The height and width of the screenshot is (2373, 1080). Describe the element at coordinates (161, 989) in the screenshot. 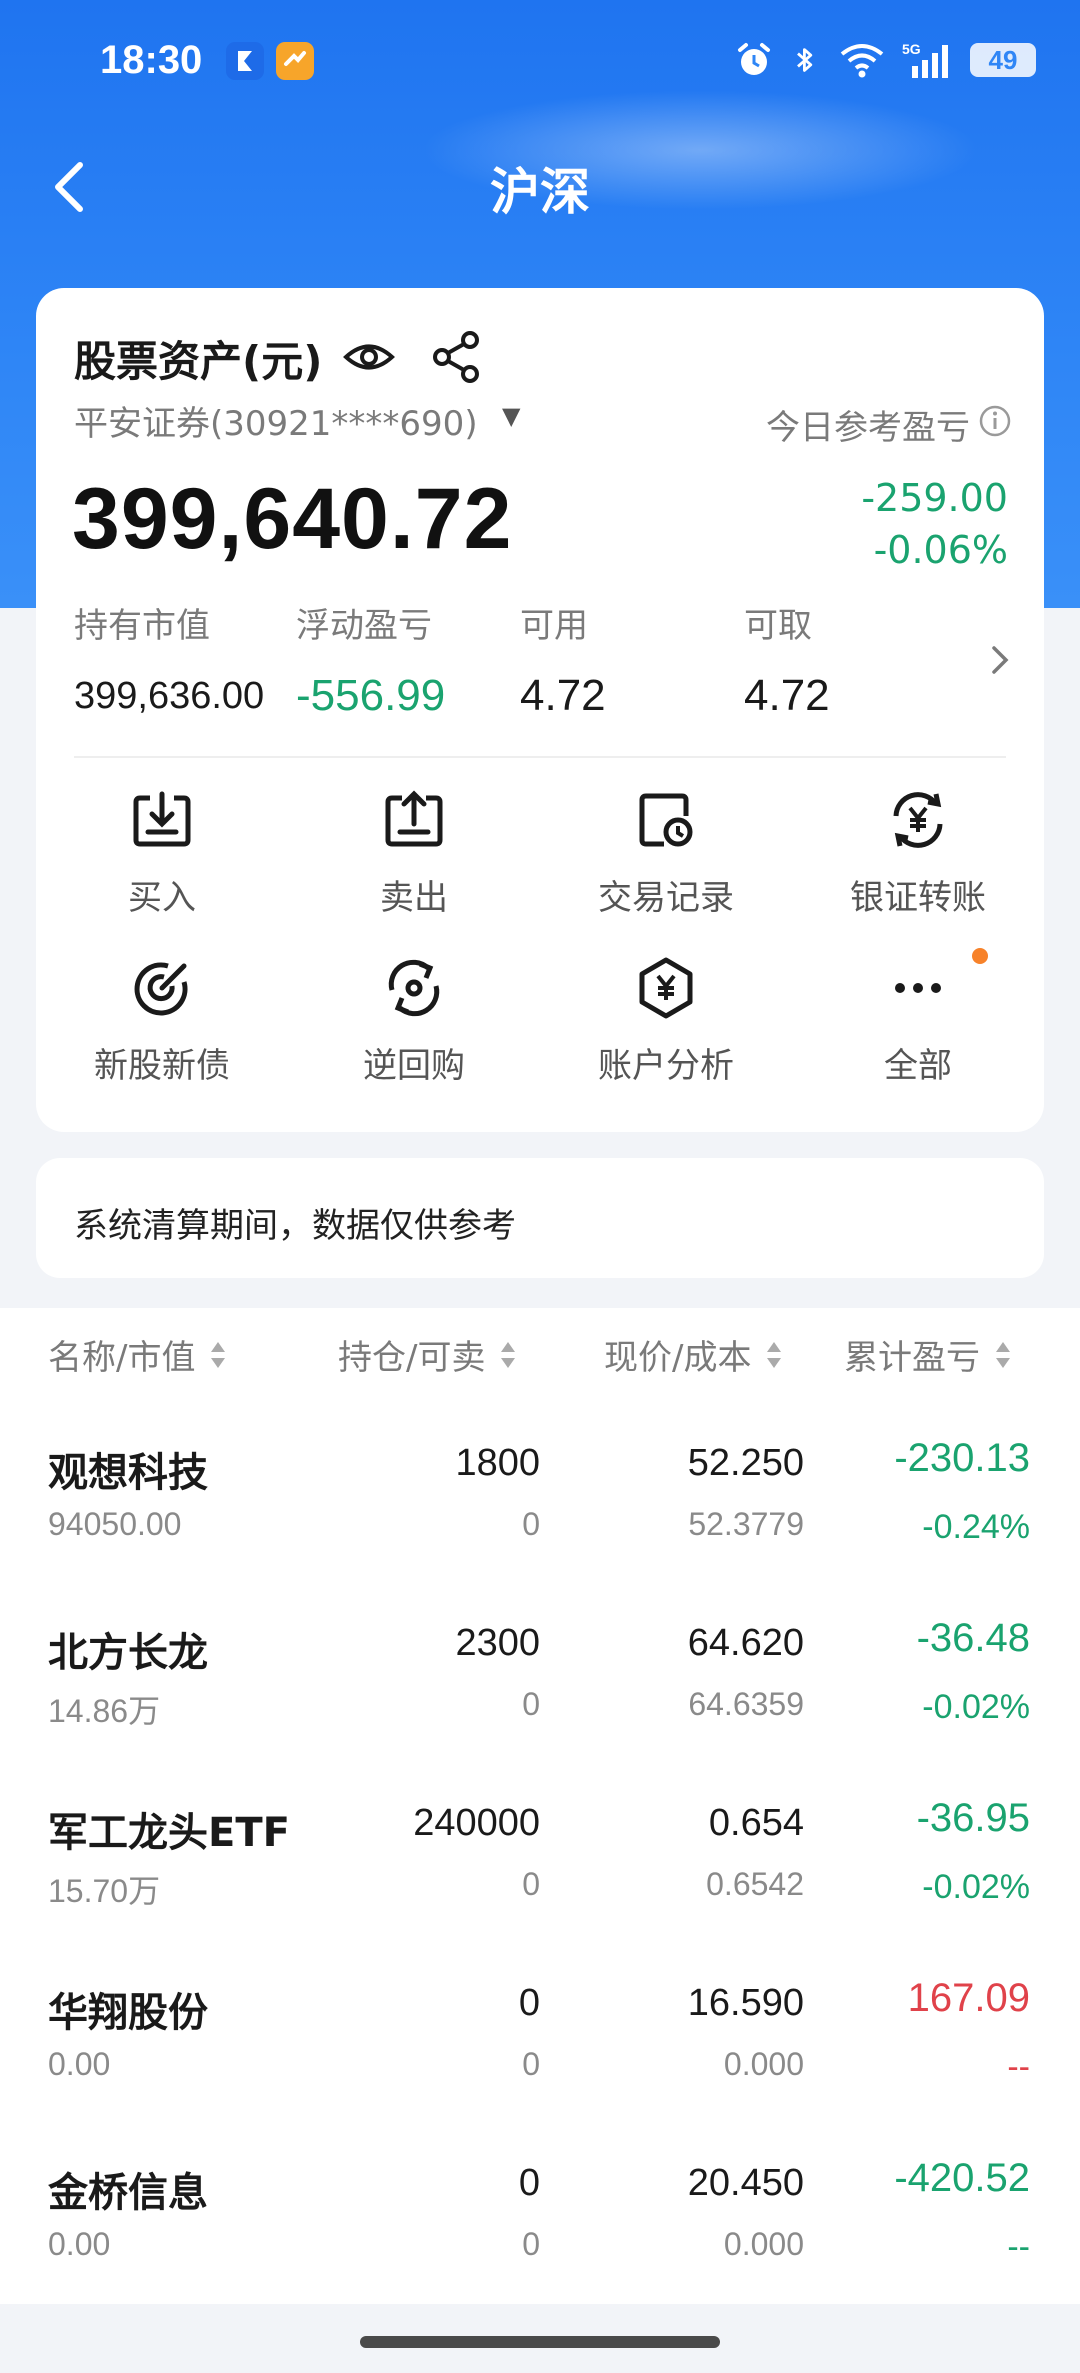

I see `target-icon` at that location.